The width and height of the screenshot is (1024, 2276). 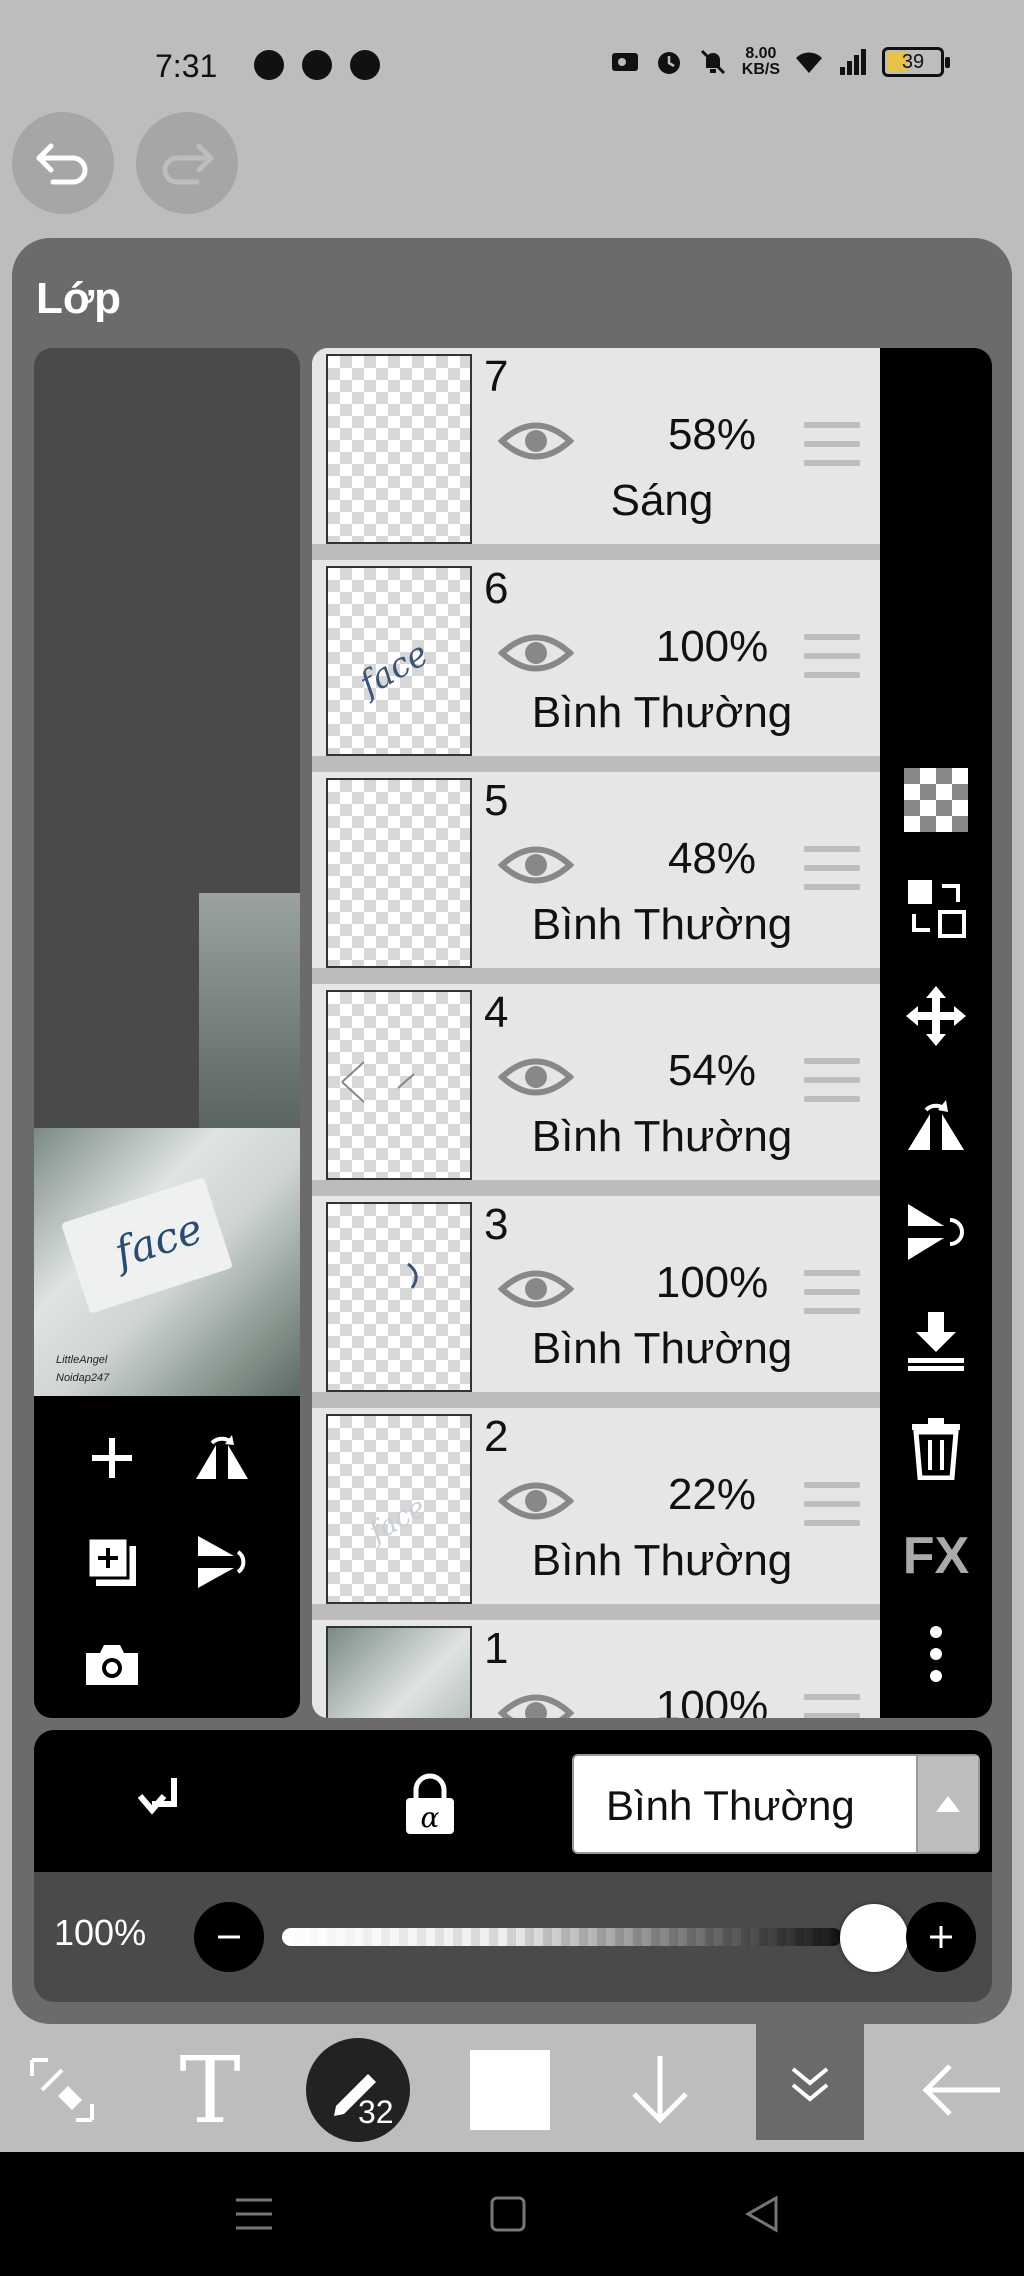 I want to click on arrow-left-icon, so click(x=961, y=2090).